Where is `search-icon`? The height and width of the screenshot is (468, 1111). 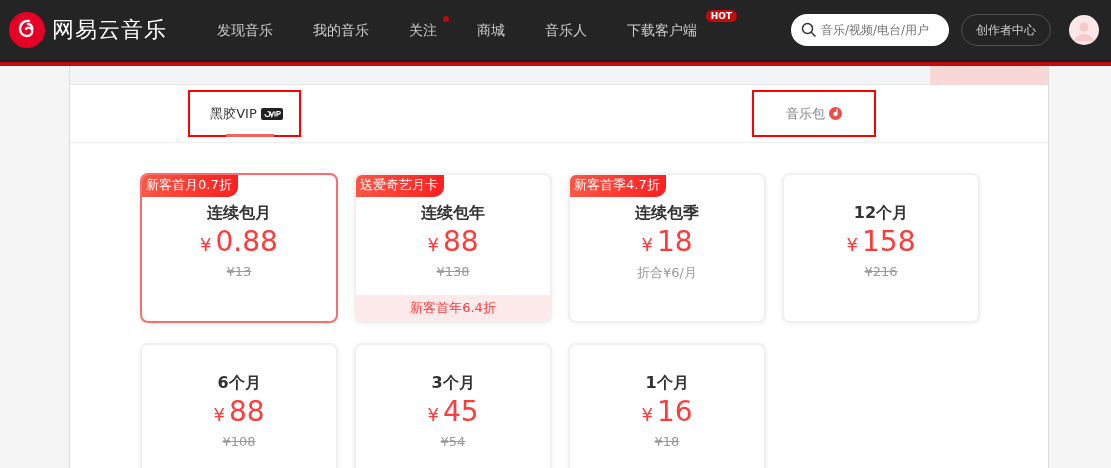
search-icon is located at coordinates (809, 30).